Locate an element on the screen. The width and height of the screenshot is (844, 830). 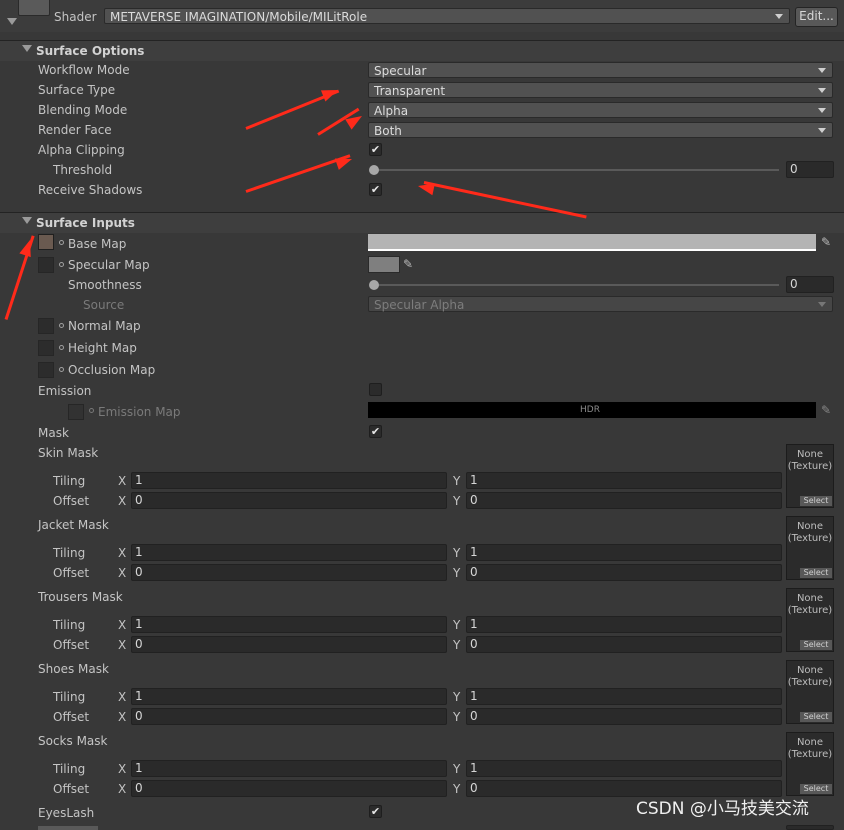
mask-title: Skin Mask is located at coordinates (68, 453).